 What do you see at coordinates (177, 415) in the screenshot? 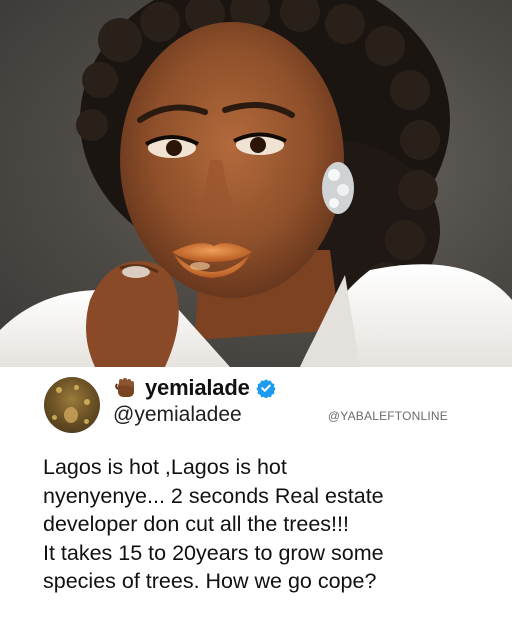
I see `user-handle: @yemialadee` at bounding box center [177, 415].